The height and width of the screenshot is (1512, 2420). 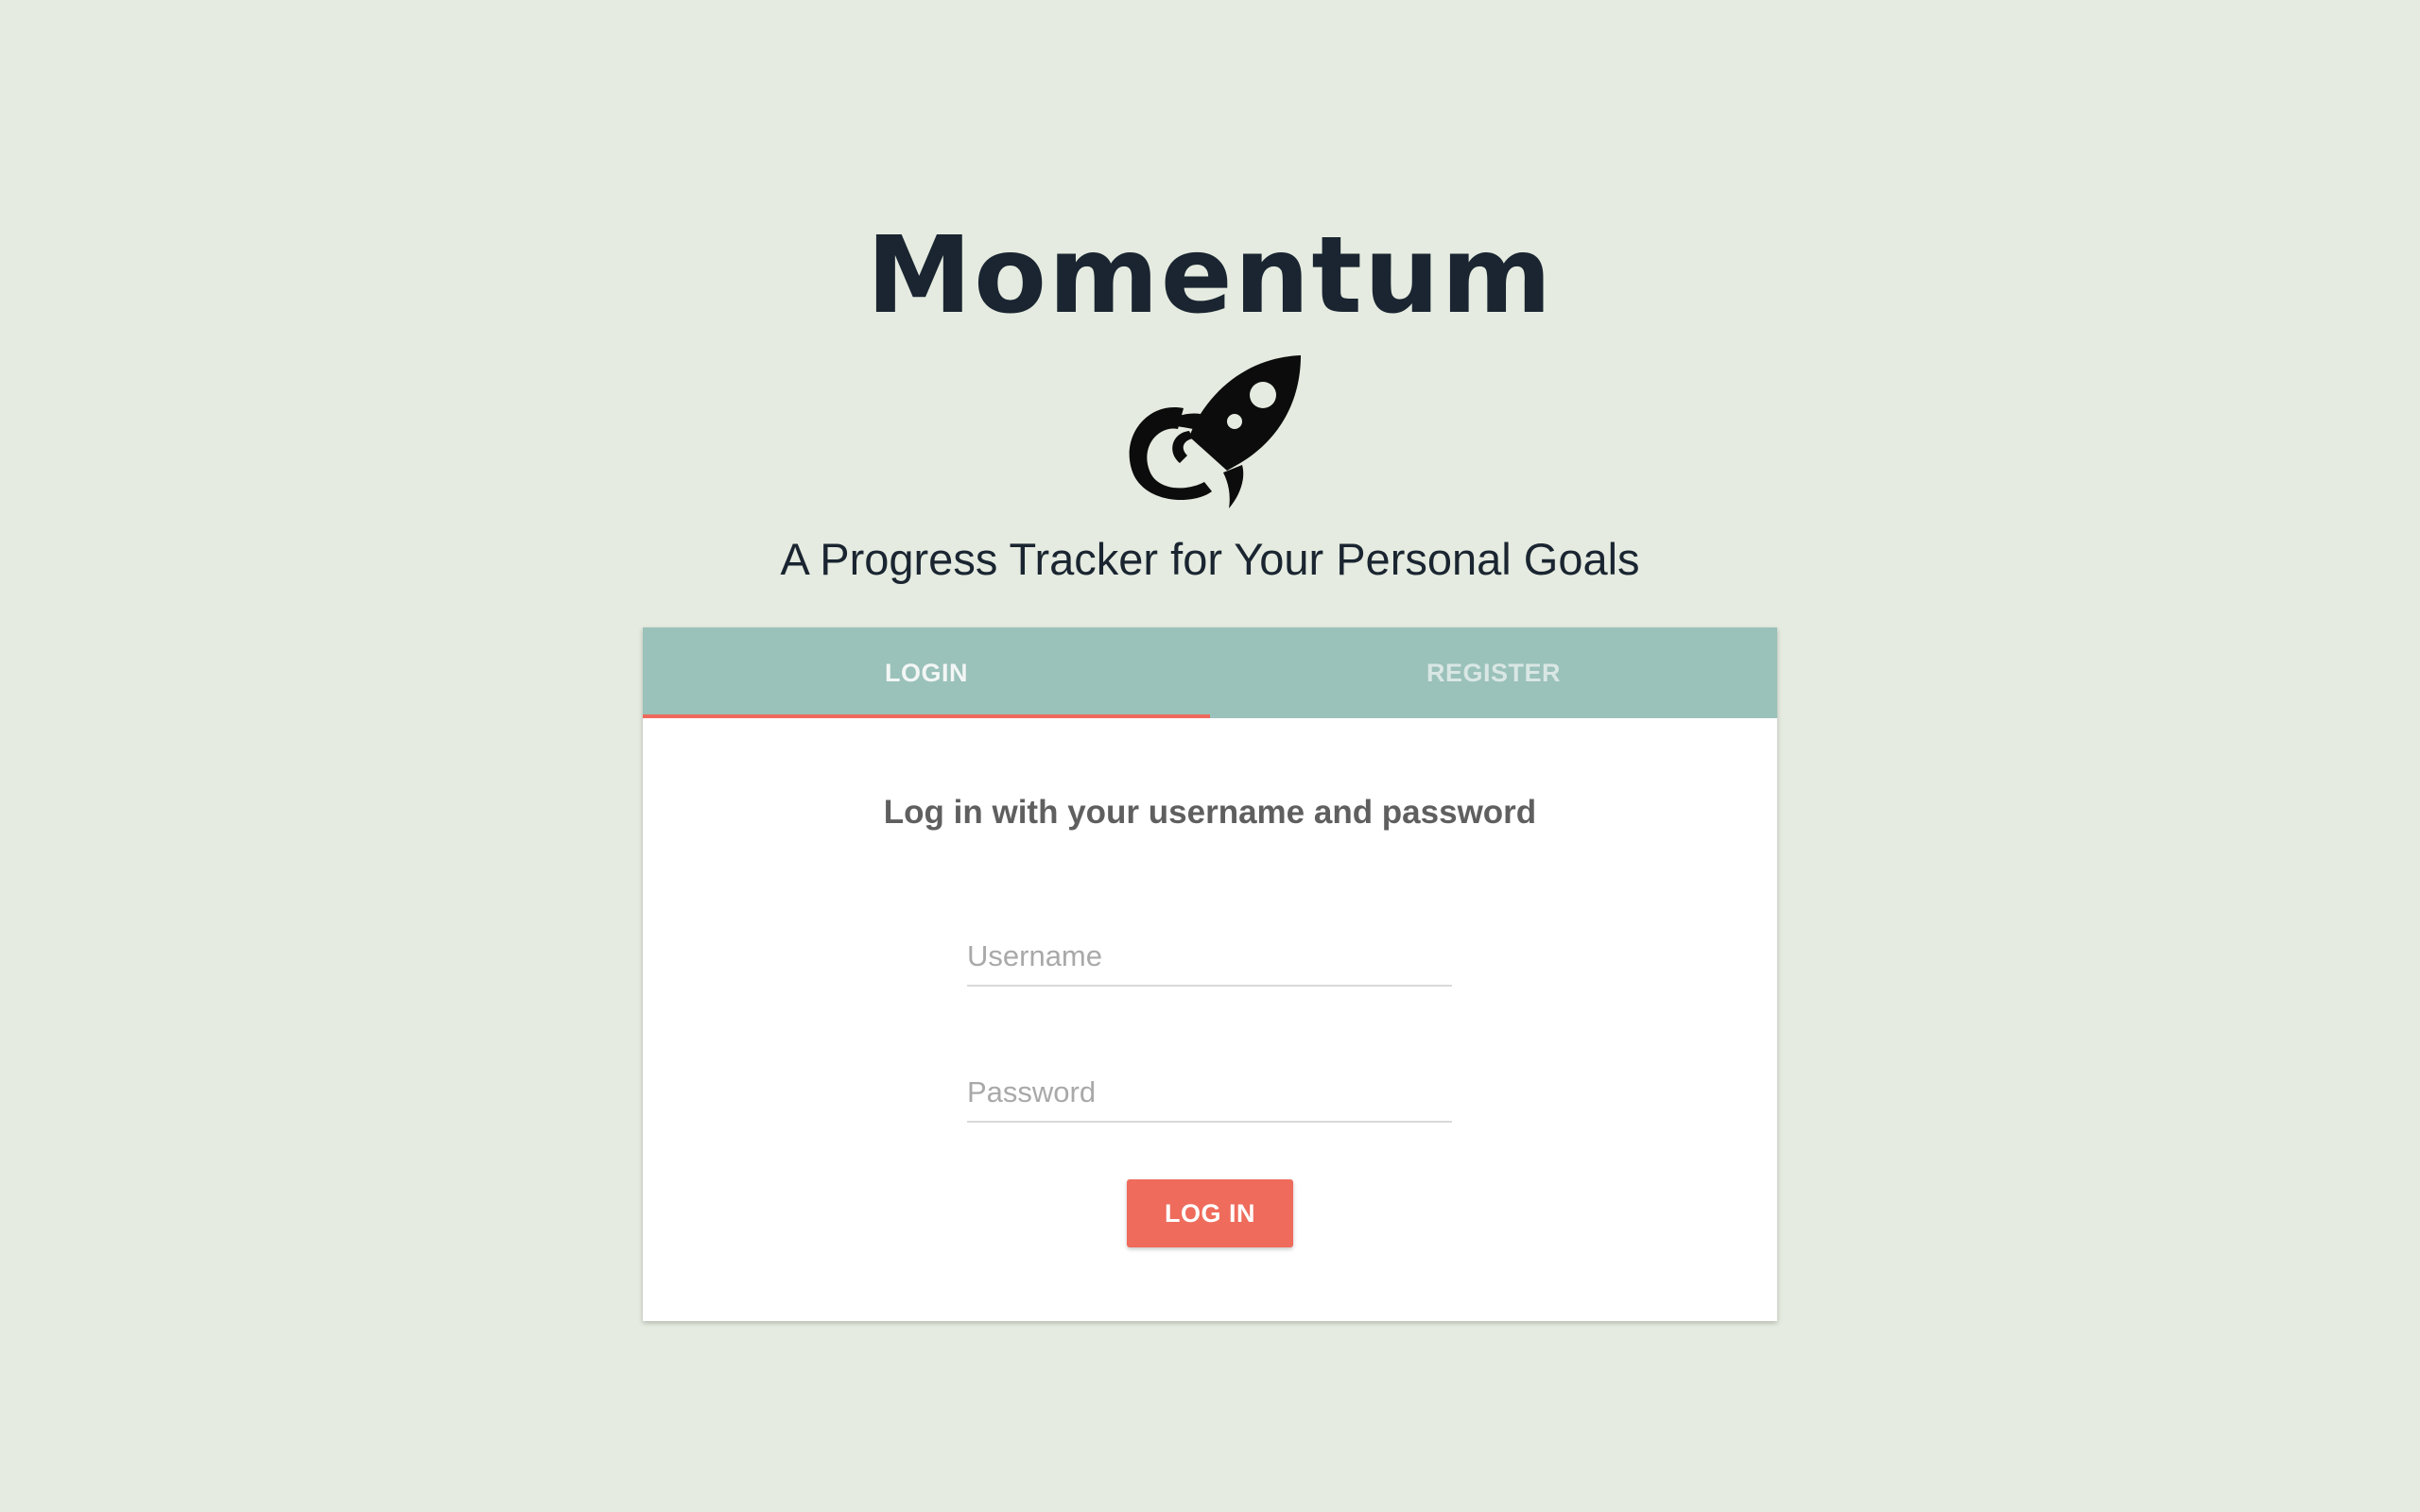 I want to click on auth-tabs: LOGIN REGISTER, so click(x=1210, y=672).